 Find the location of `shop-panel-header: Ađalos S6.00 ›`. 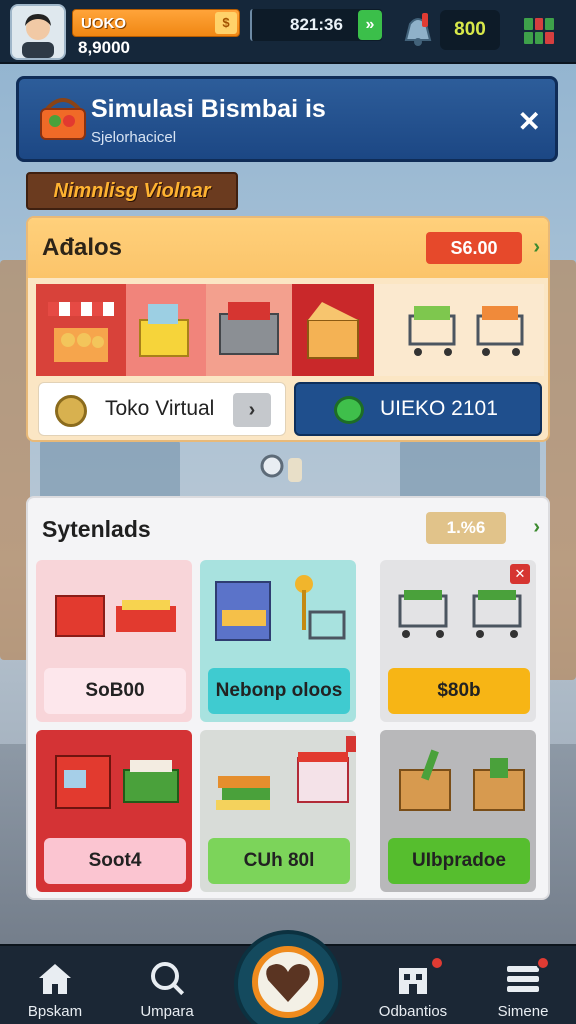

shop-panel-header: Ađalos S6.00 › is located at coordinates (288, 248).